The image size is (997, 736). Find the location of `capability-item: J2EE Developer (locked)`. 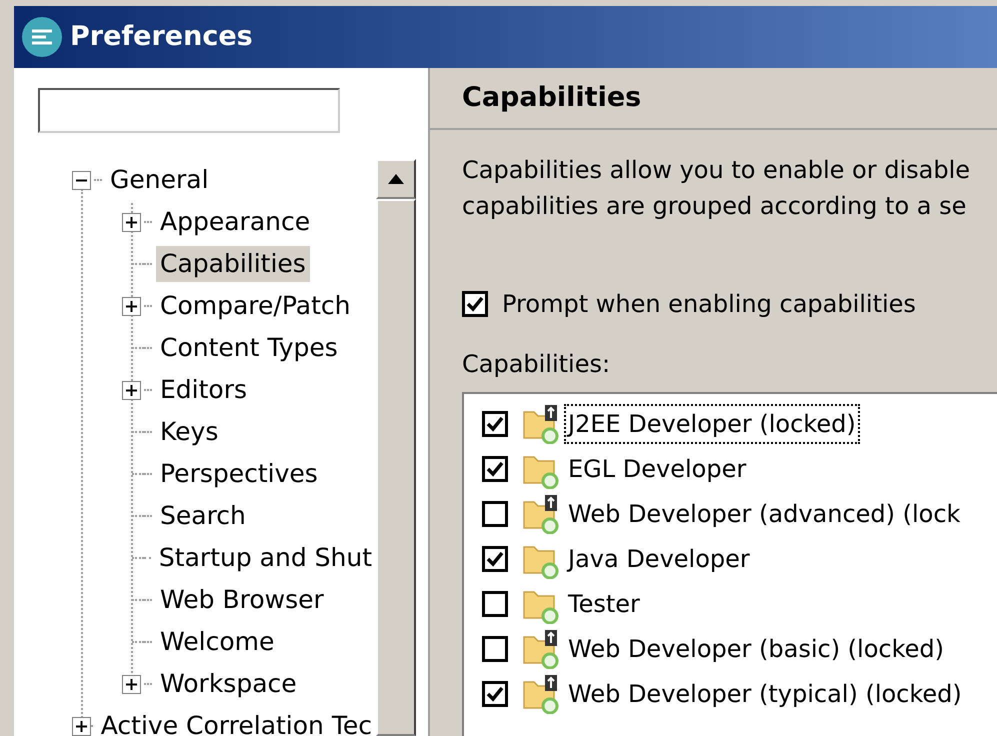

capability-item: J2EE Developer (locked) is located at coordinates (712, 424).